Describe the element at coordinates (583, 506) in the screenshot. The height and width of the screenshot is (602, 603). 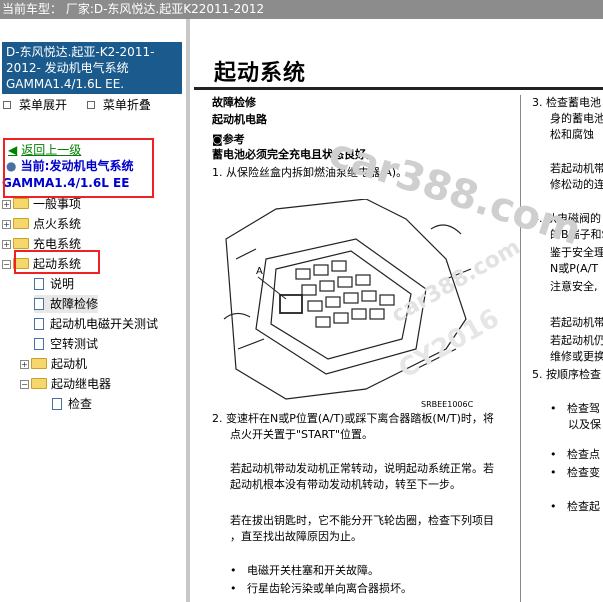
I see `right-bullet-4-text: 检查起` at that location.